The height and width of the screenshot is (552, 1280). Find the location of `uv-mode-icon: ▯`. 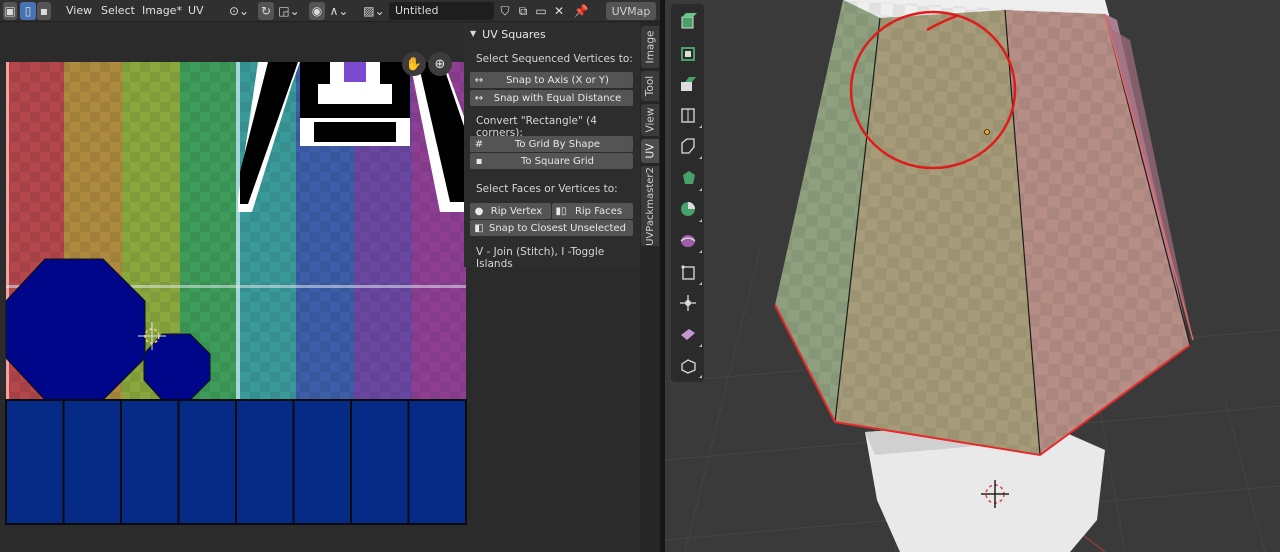

uv-mode-icon: ▯ is located at coordinates (28, 11).